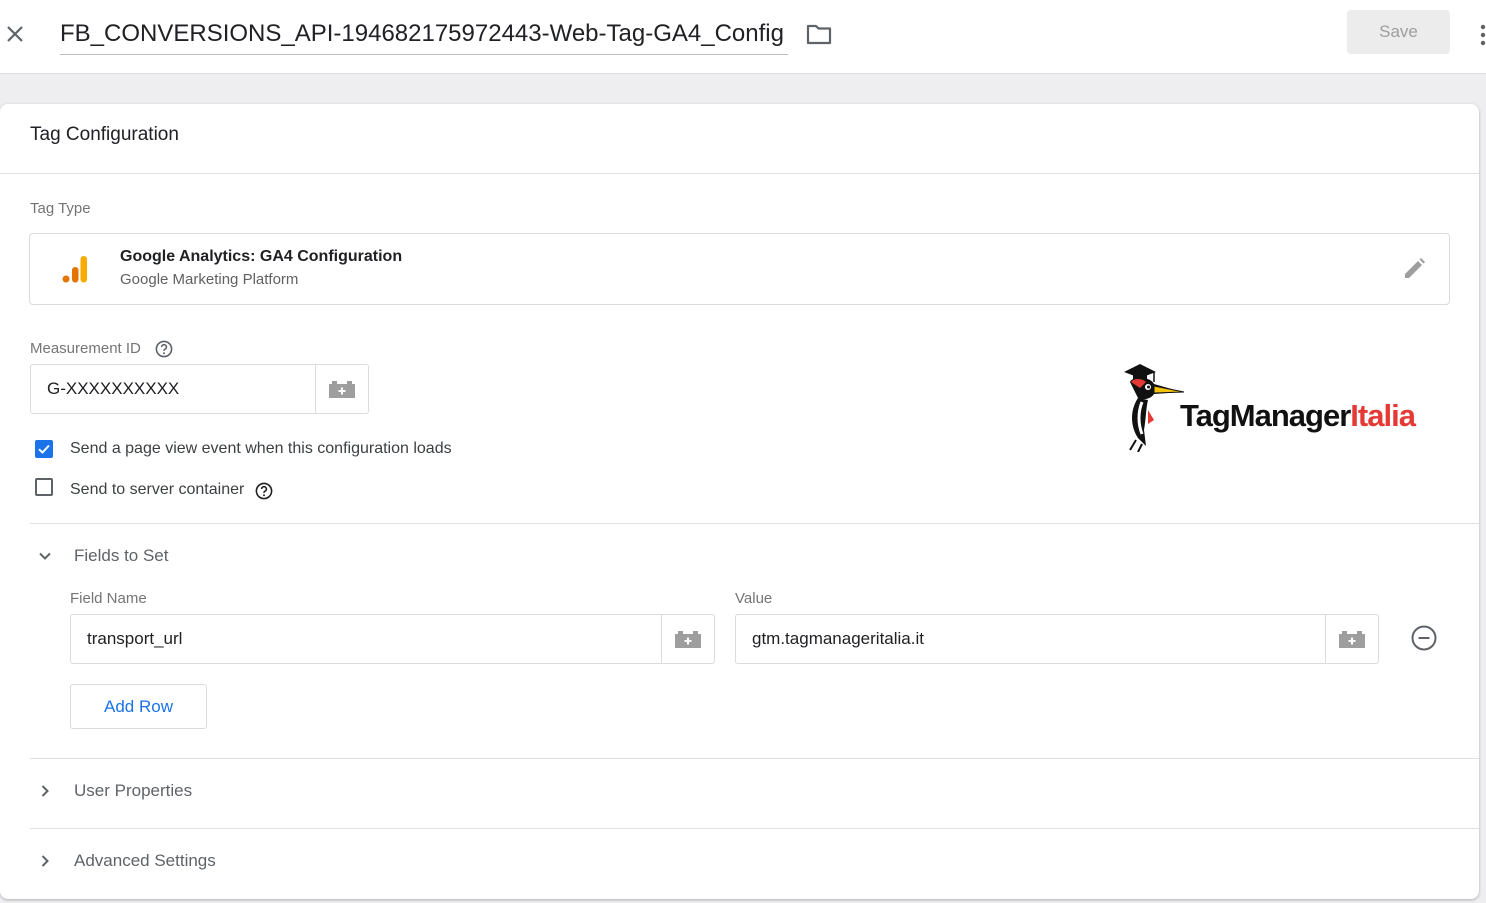  Describe the element at coordinates (209, 279) in the screenshot. I see `tag-type-platform: Google Marketing Platform` at that location.